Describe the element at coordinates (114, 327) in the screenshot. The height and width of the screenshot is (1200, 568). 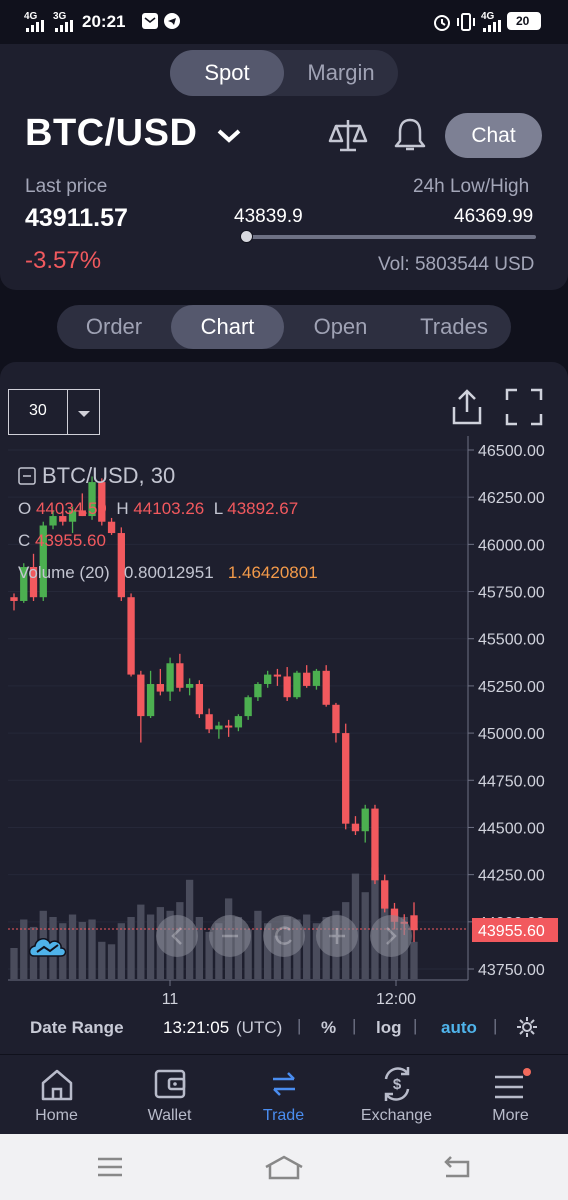
I see `tab-order: Order` at that location.